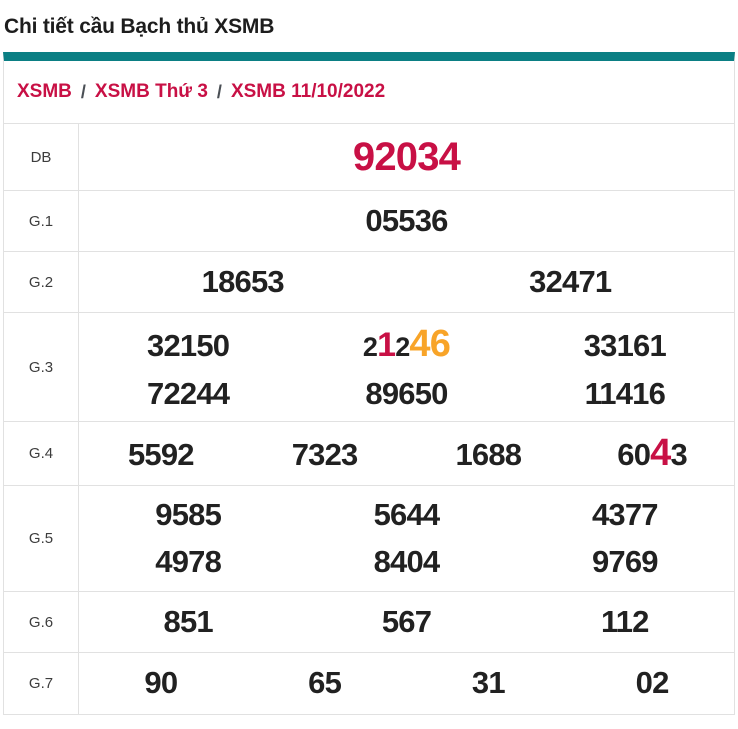 The width and height of the screenshot is (738, 729). I want to click on table-row: G.6 851 567 112, so click(369, 623).